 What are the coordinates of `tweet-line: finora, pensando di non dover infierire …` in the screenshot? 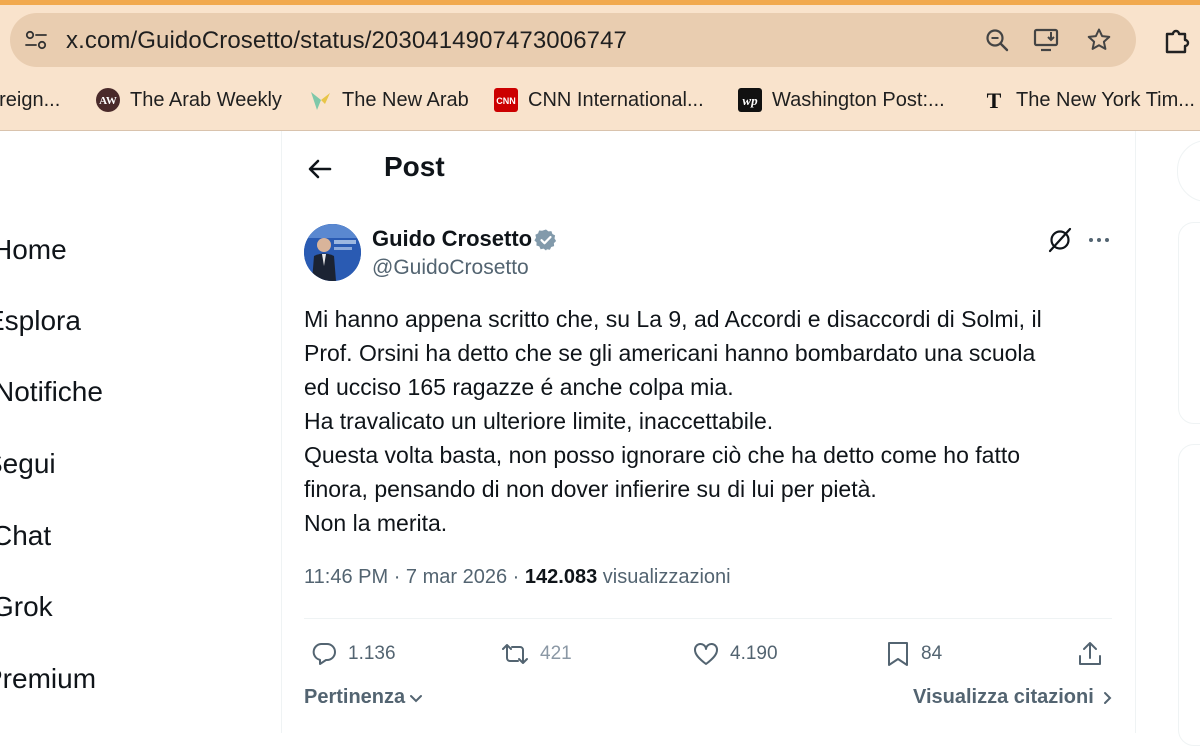 It's located at (590, 489).